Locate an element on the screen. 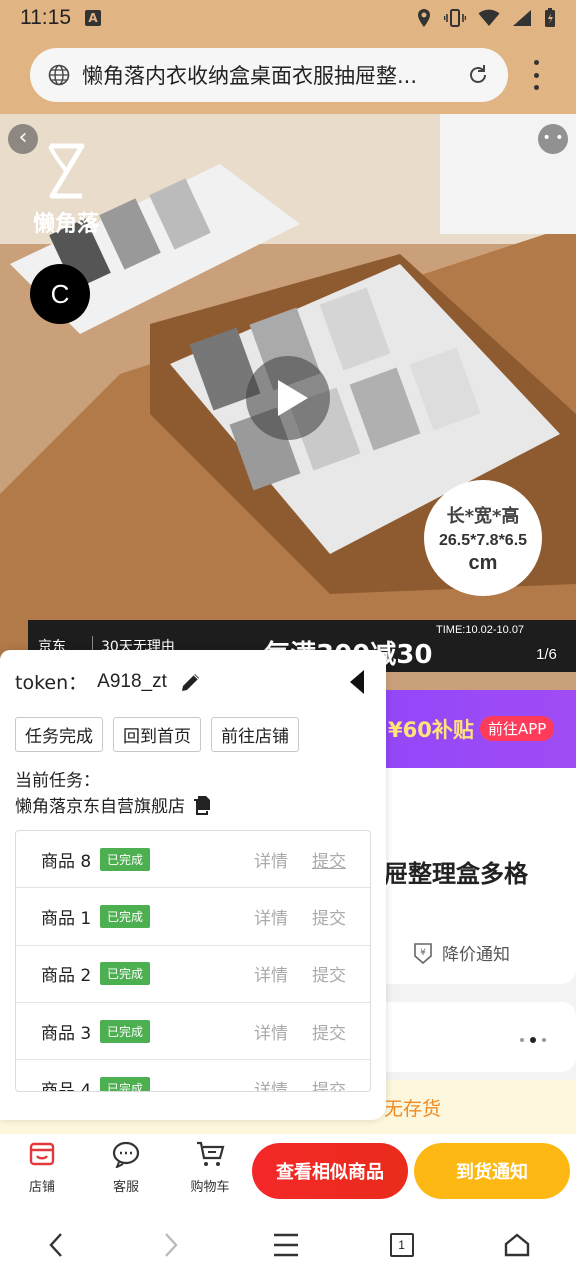 Image resolution: width=576 pixels, height=1280 pixels. store-tab: 店铺 is located at coordinates (42, 1167).